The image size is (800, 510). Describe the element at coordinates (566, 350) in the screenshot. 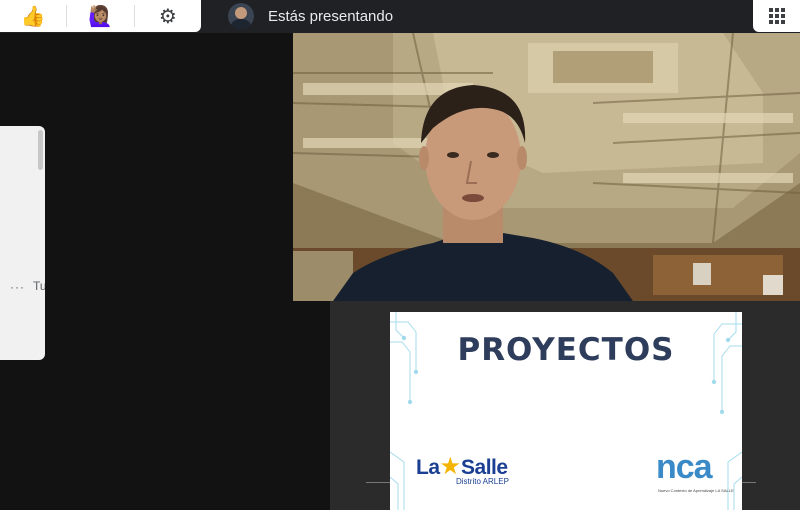

I see `slide-title: PROYECTOS` at that location.